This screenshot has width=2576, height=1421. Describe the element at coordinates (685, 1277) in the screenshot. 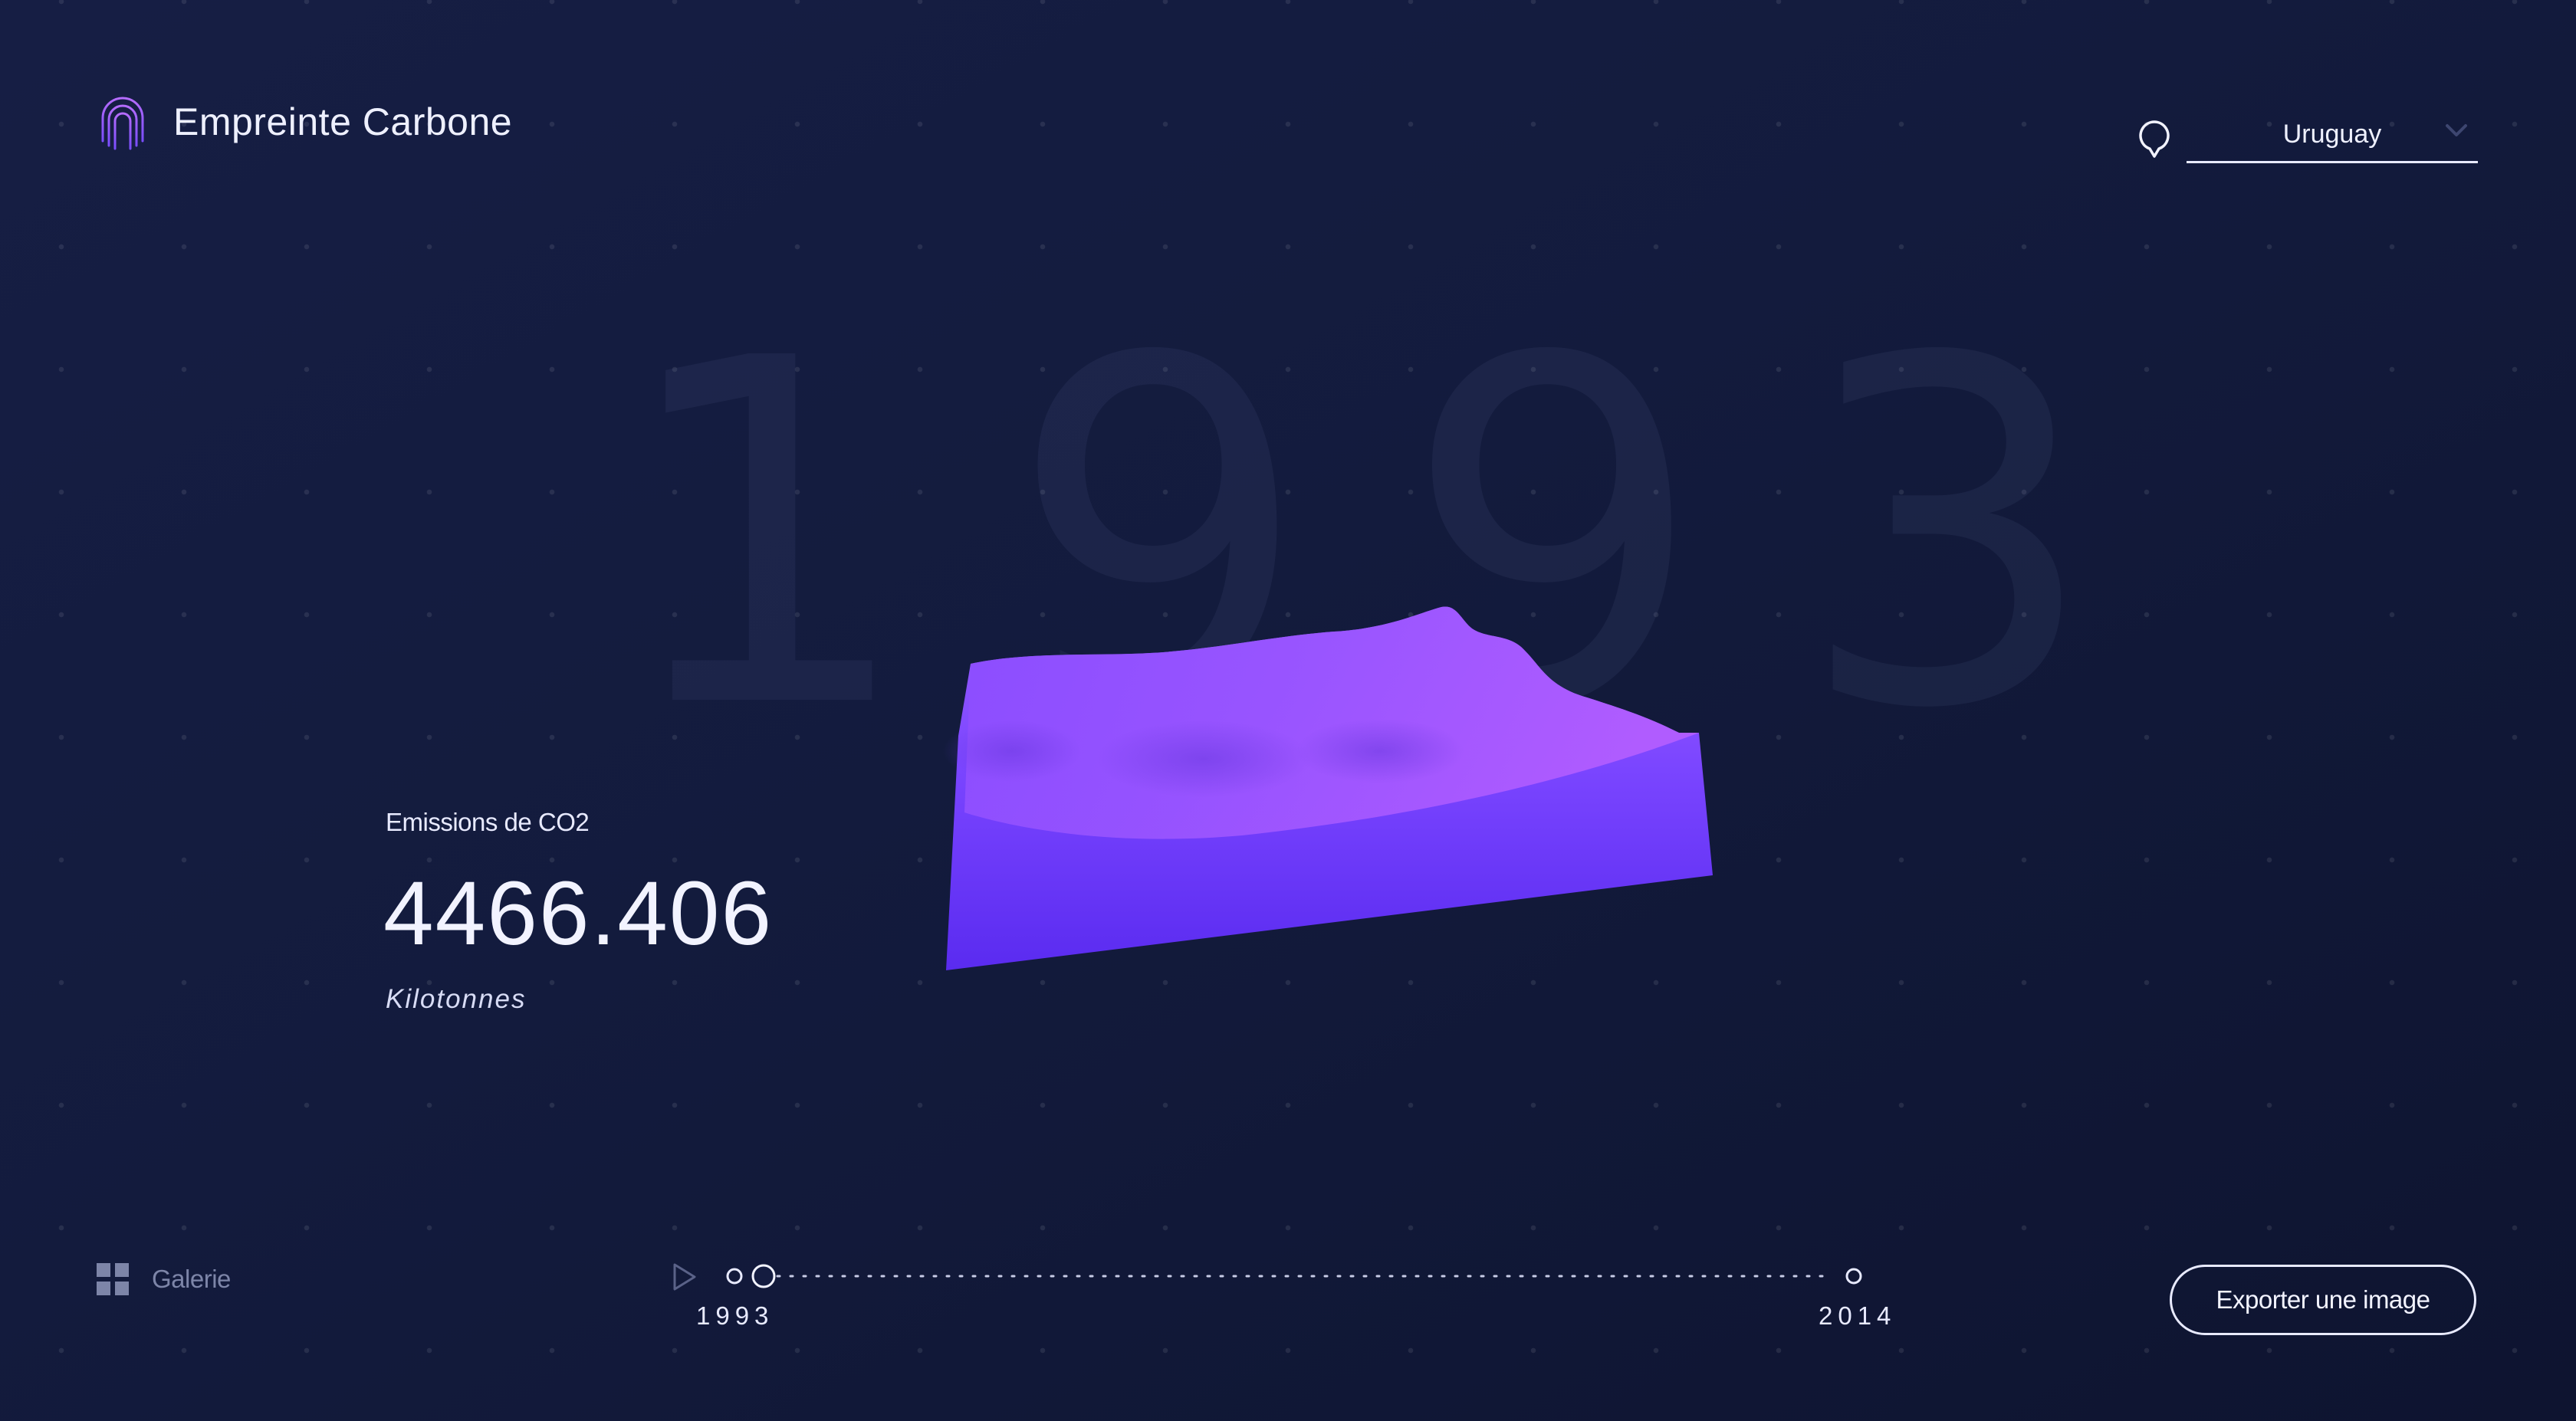

I see `play-icon` at that location.